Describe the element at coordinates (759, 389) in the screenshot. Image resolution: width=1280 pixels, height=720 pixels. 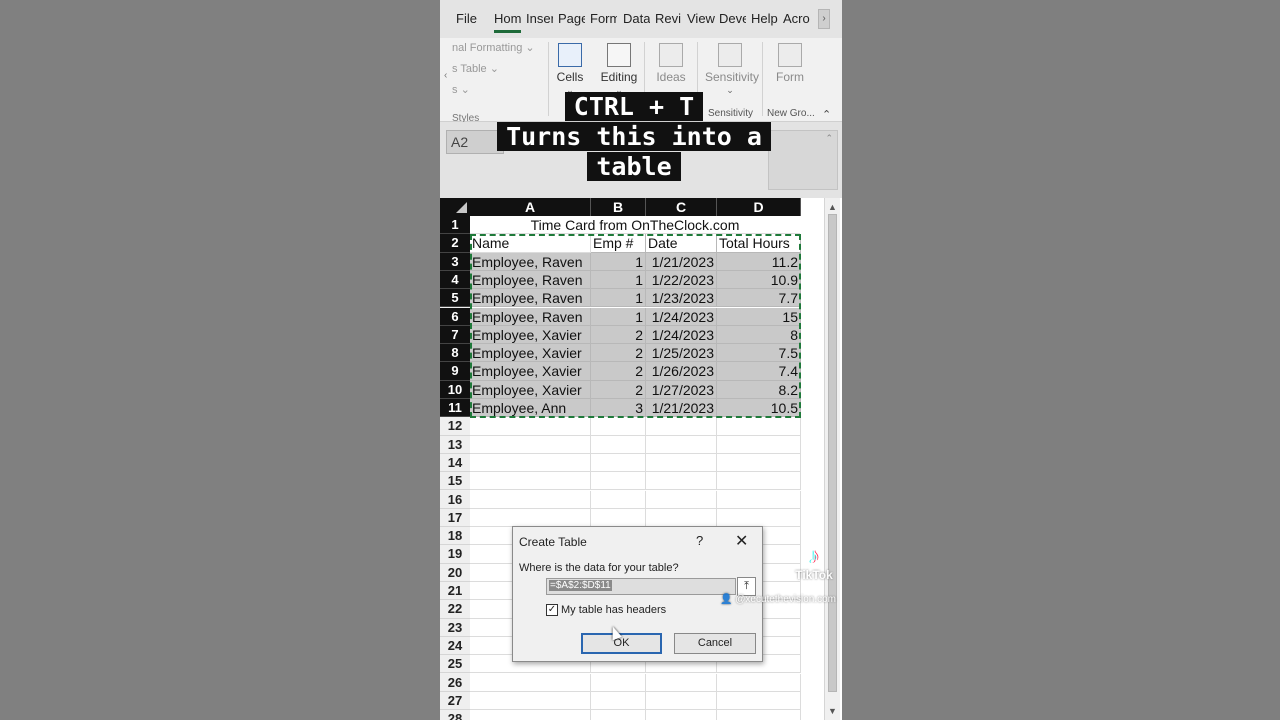
I see `table-cell: 8.2` at that location.